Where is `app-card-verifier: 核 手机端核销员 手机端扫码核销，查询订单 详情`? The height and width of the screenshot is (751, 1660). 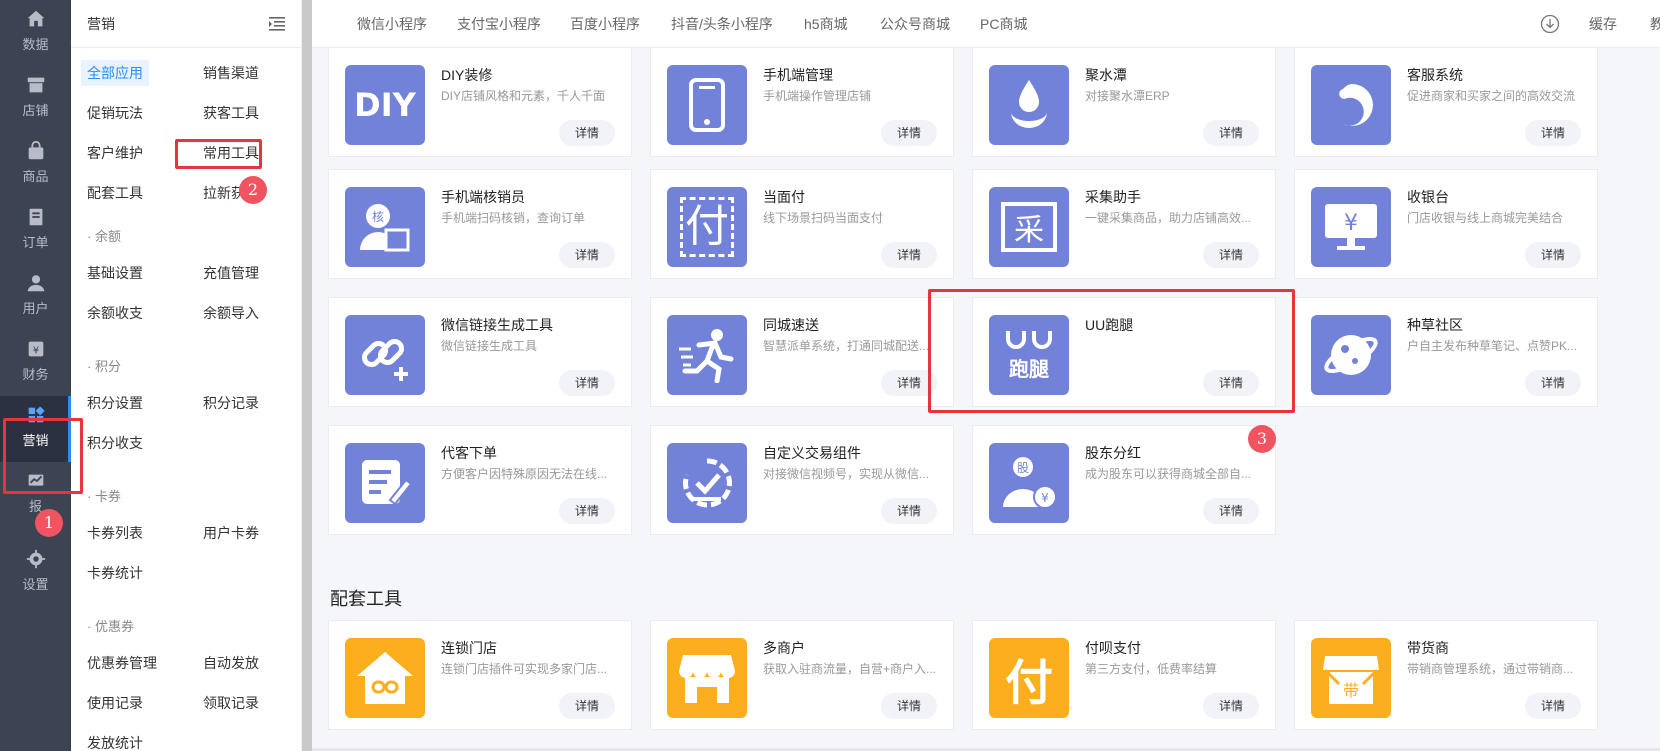
app-card-verifier: 核 手机端核销员 手机端扫码核销，查询订单 详情 is located at coordinates (480, 224).